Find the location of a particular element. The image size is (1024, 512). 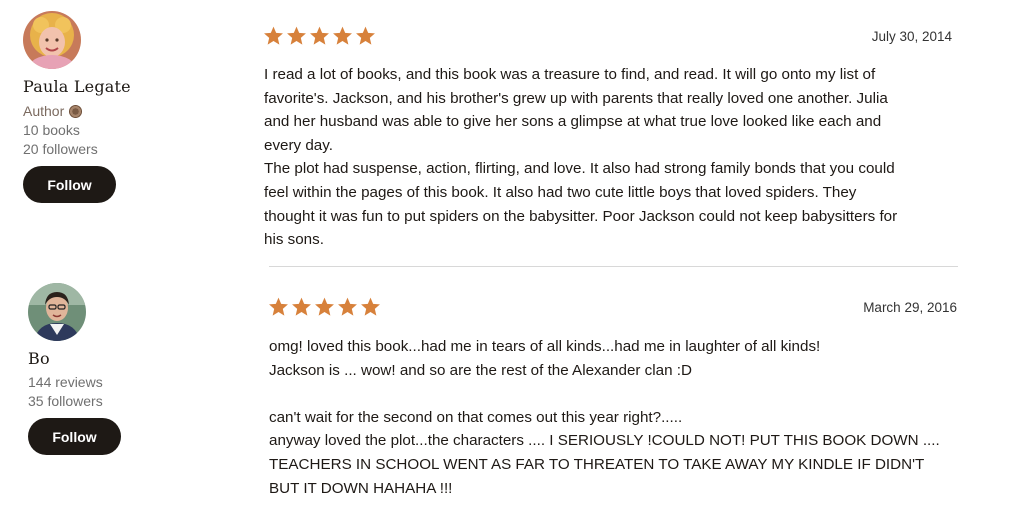

author-badge-icon is located at coordinates (76, 111).